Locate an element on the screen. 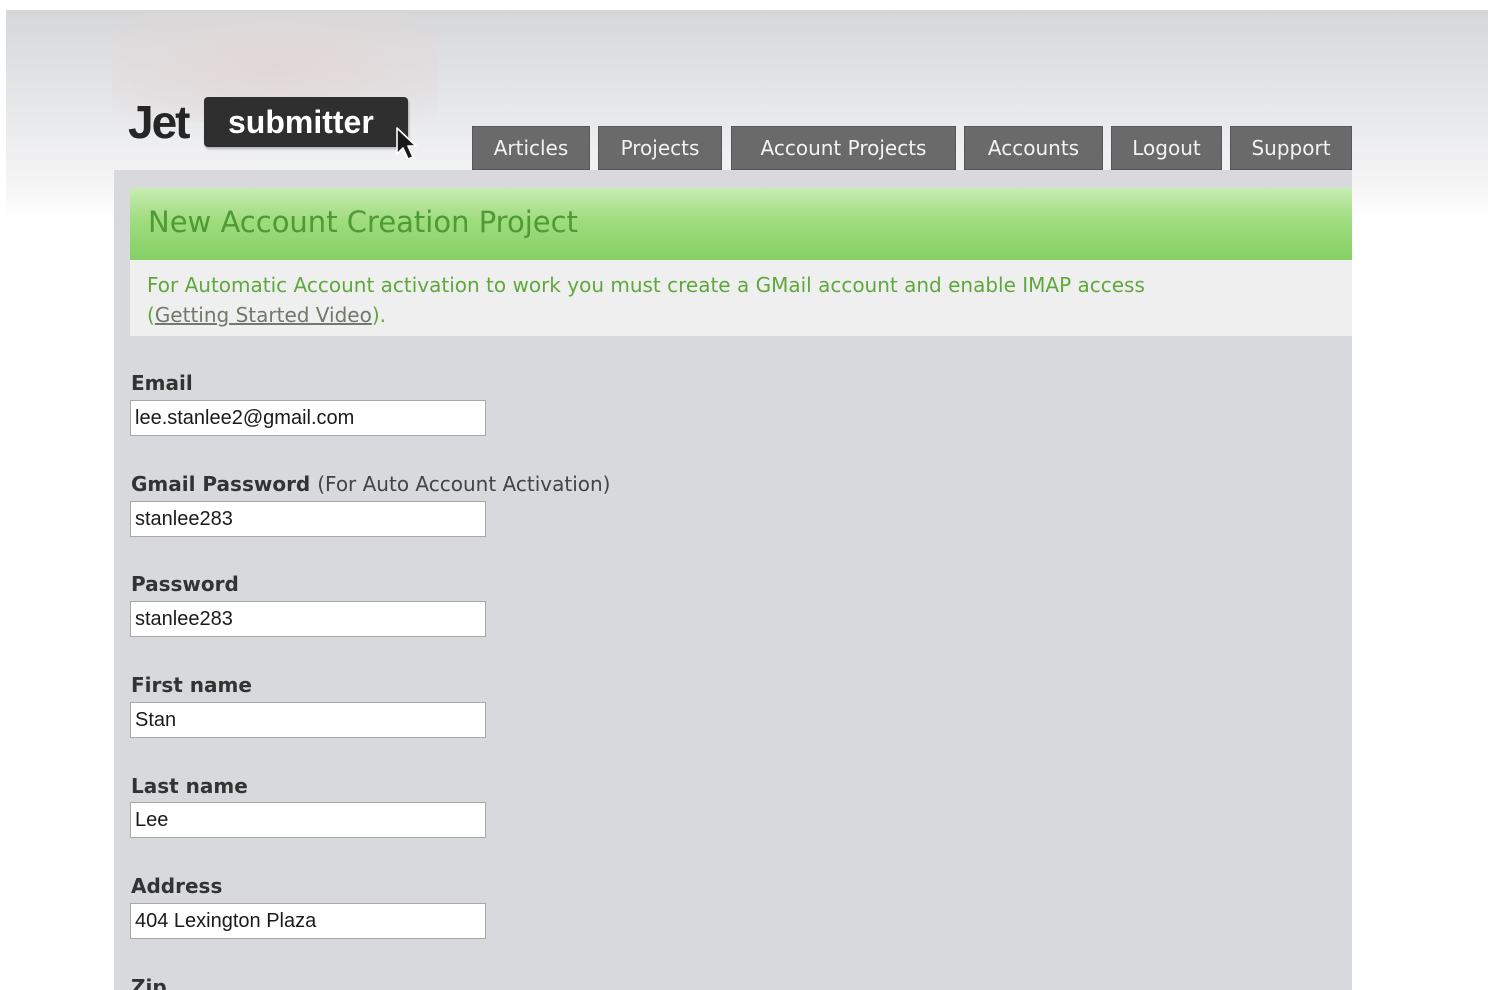 The width and height of the screenshot is (1494, 990). password-label: Password is located at coordinates (185, 584).